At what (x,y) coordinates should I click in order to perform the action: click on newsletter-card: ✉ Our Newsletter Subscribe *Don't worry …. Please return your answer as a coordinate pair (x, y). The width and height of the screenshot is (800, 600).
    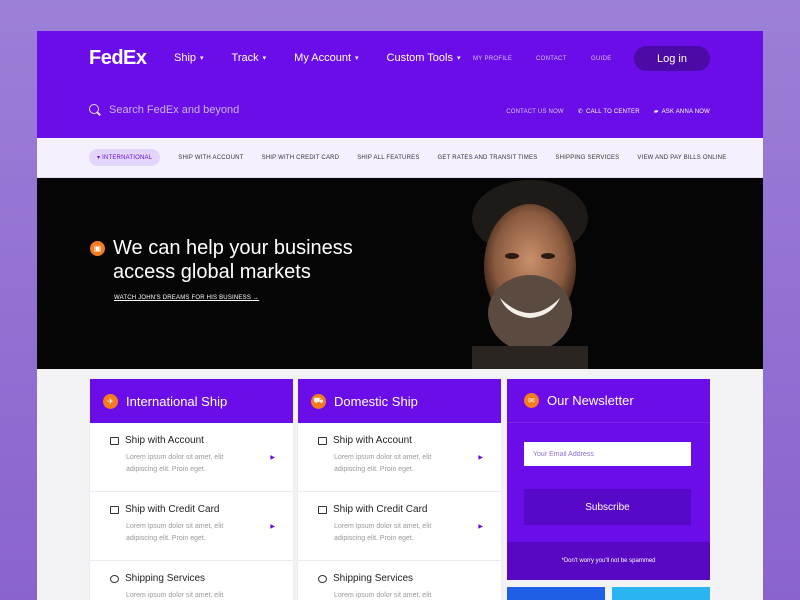
    Looking at the image, I should click on (608, 479).